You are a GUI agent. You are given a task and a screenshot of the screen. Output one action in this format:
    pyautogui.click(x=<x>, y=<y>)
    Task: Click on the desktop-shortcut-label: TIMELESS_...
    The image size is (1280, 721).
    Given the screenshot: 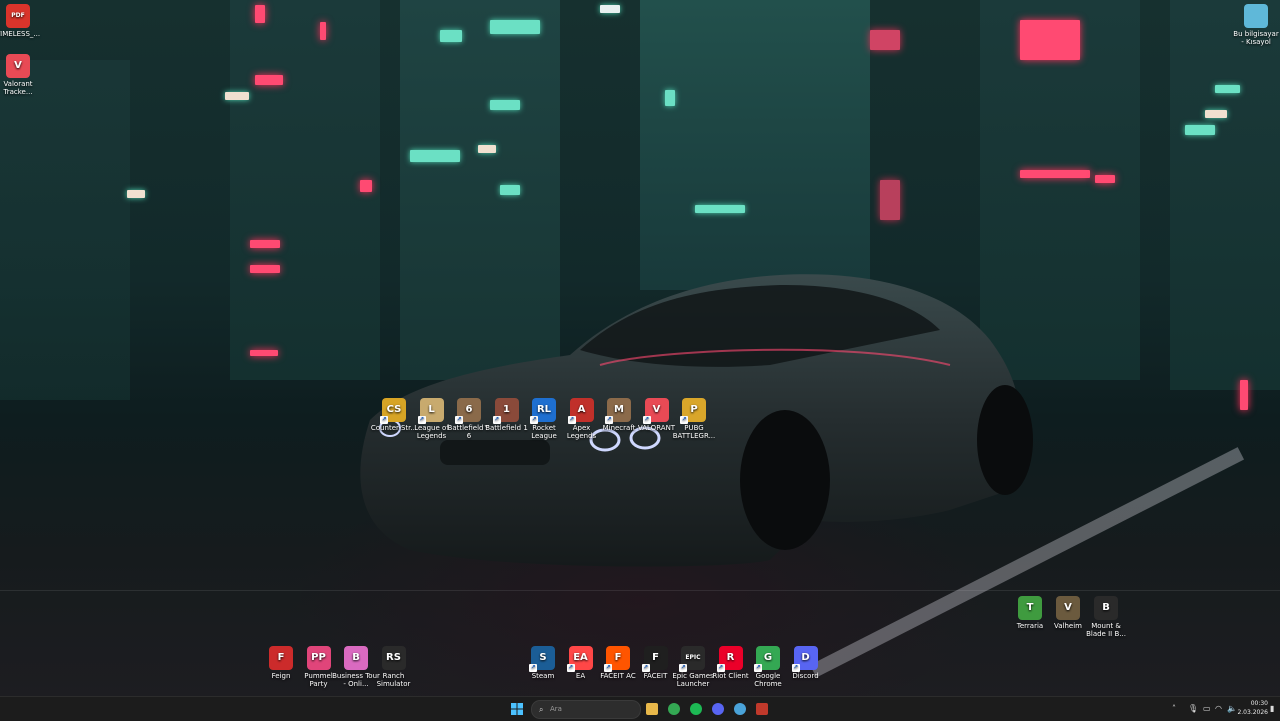 What is the action you would take?
    pyautogui.click(x=20, y=34)
    